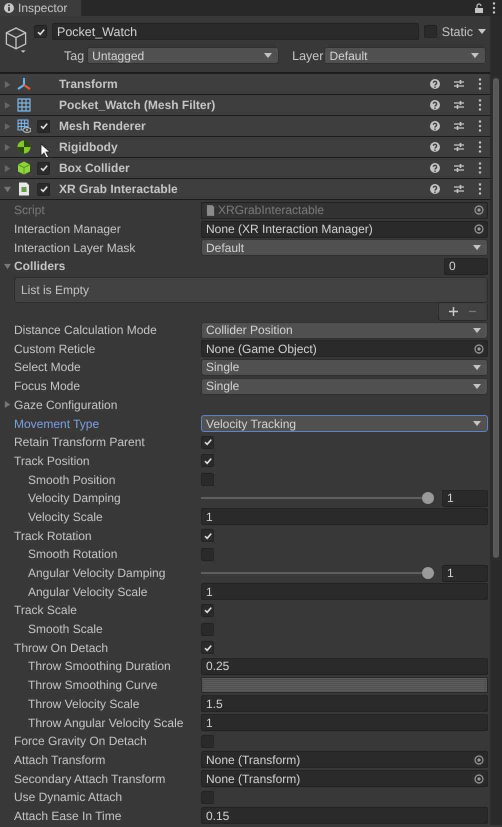  What do you see at coordinates (90, 779) in the screenshot?
I see `property-label: Secondary Attach Transform` at bounding box center [90, 779].